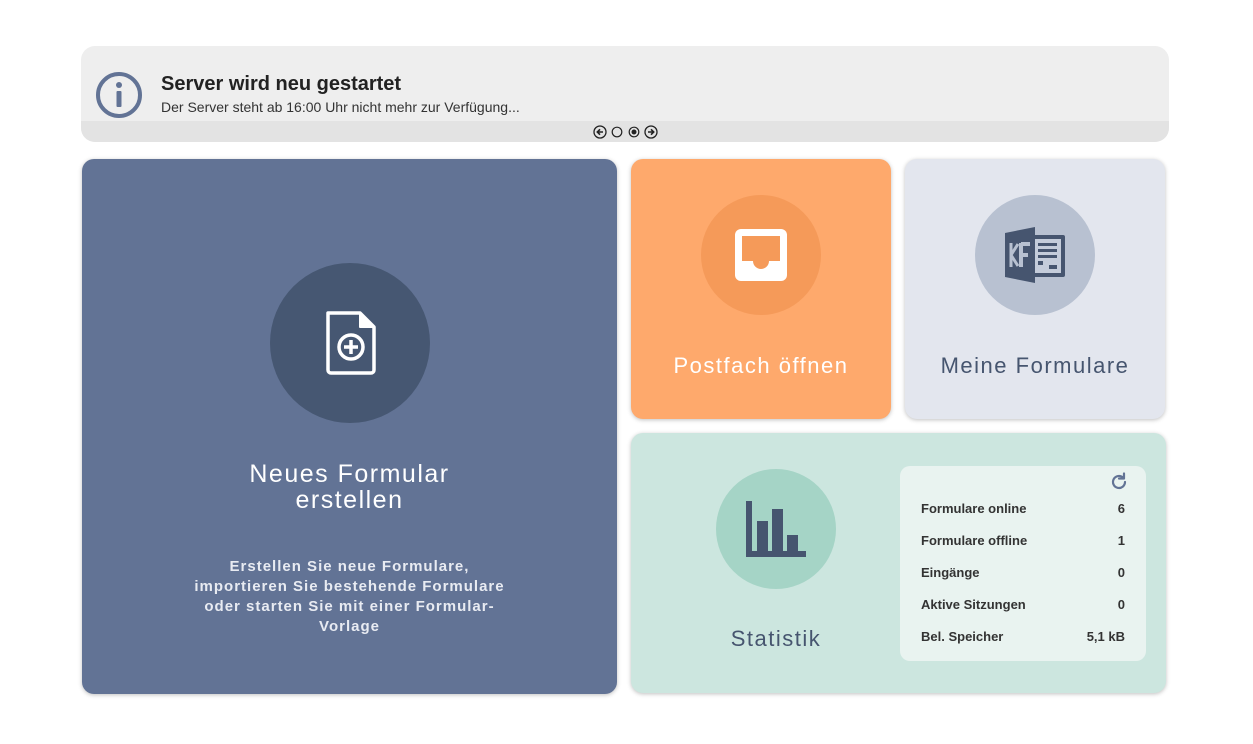 This screenshot has width=1253, height=744. Describe the element at coordinates (634, 132) in the screenshot. I see `carousel-dot-2-active` at that location.